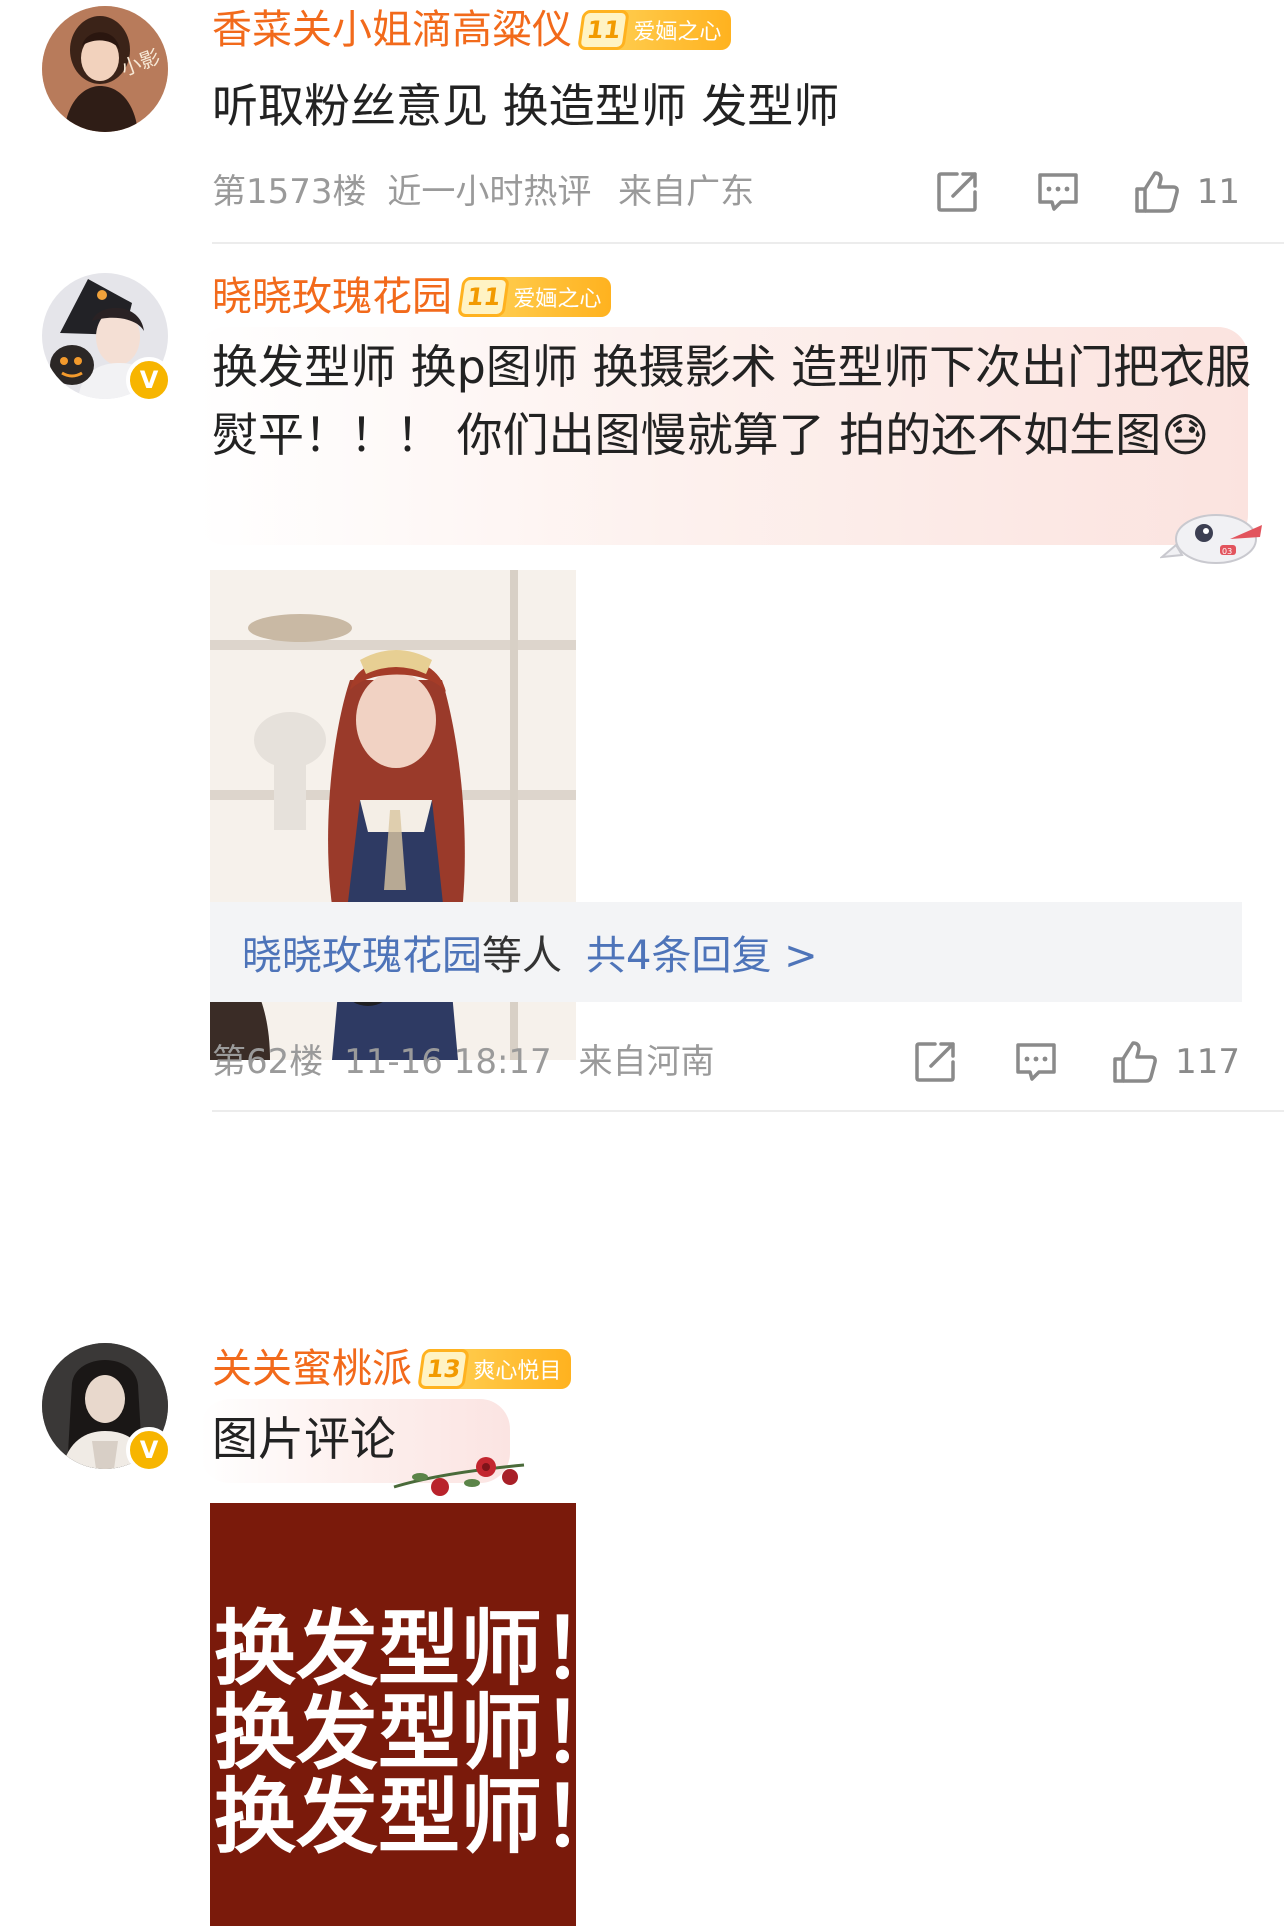 The height and width of the screenshot is (1926, 1284). I want to click on username: 香菜关小姐滴高粱仪, so click(392, 30).